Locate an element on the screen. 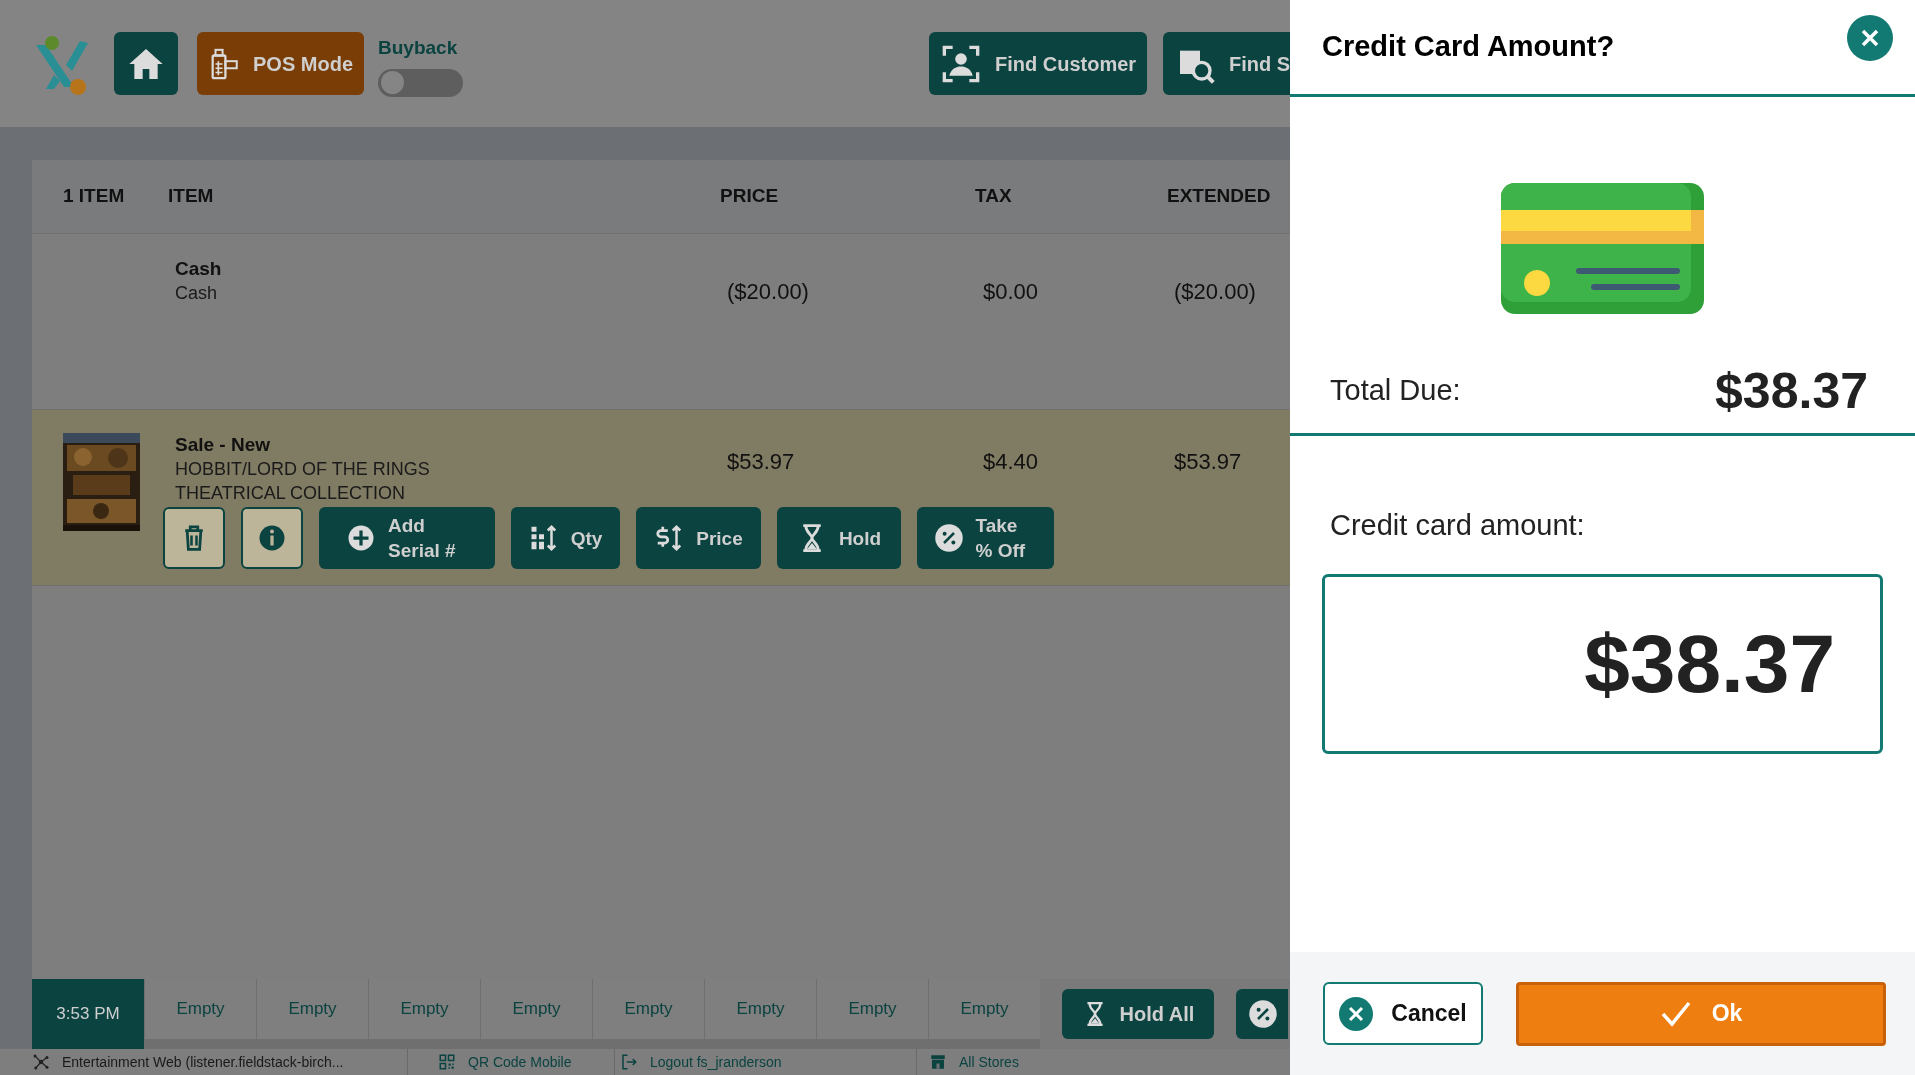 Image resolution: width=1915 pixels, height=1075 pixels. store-icon is located at coordinates (938, 1062).